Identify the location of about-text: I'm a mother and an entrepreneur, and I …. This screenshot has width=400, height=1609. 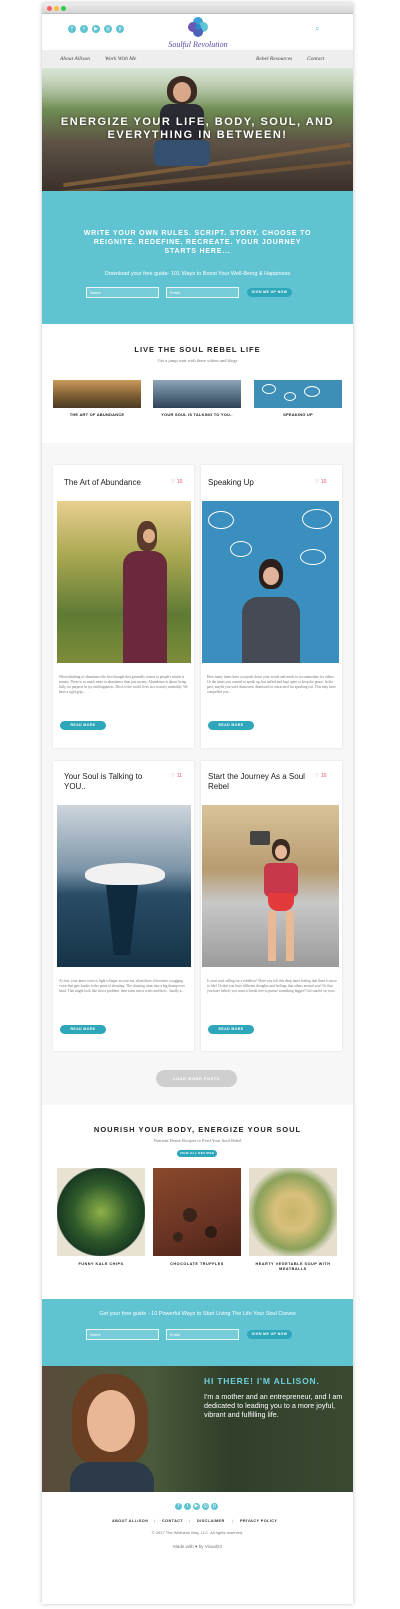
(273, 1405).